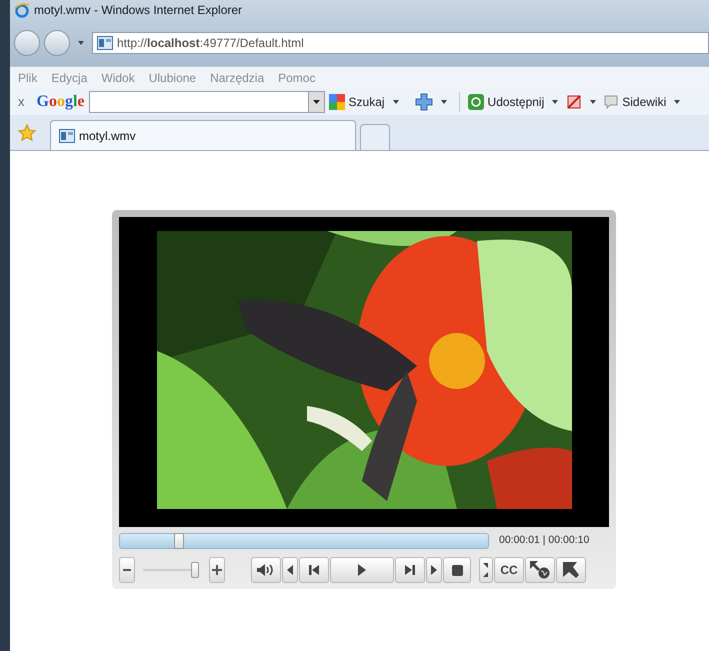  Describe the element at coordinates (195, 570) in the screenshot. I see `volume-thumb` at that location.